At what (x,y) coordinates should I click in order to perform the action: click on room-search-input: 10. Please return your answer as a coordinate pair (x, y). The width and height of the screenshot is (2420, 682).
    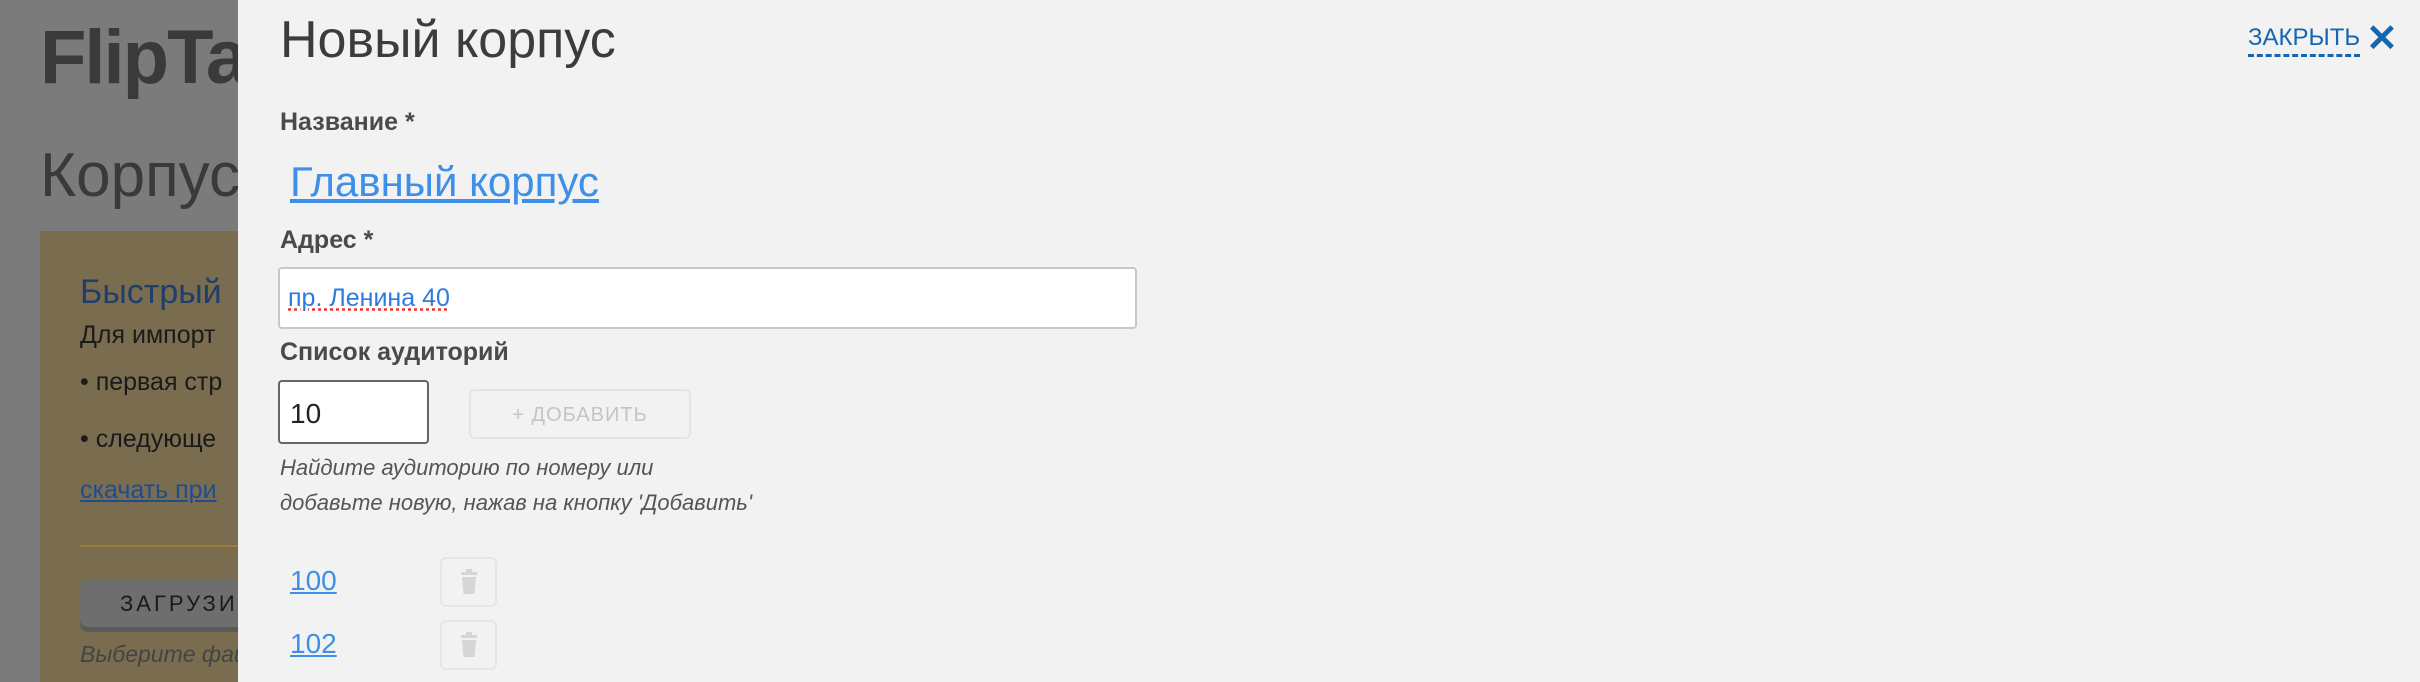
    Looking at the image, I should click on (353, 412).